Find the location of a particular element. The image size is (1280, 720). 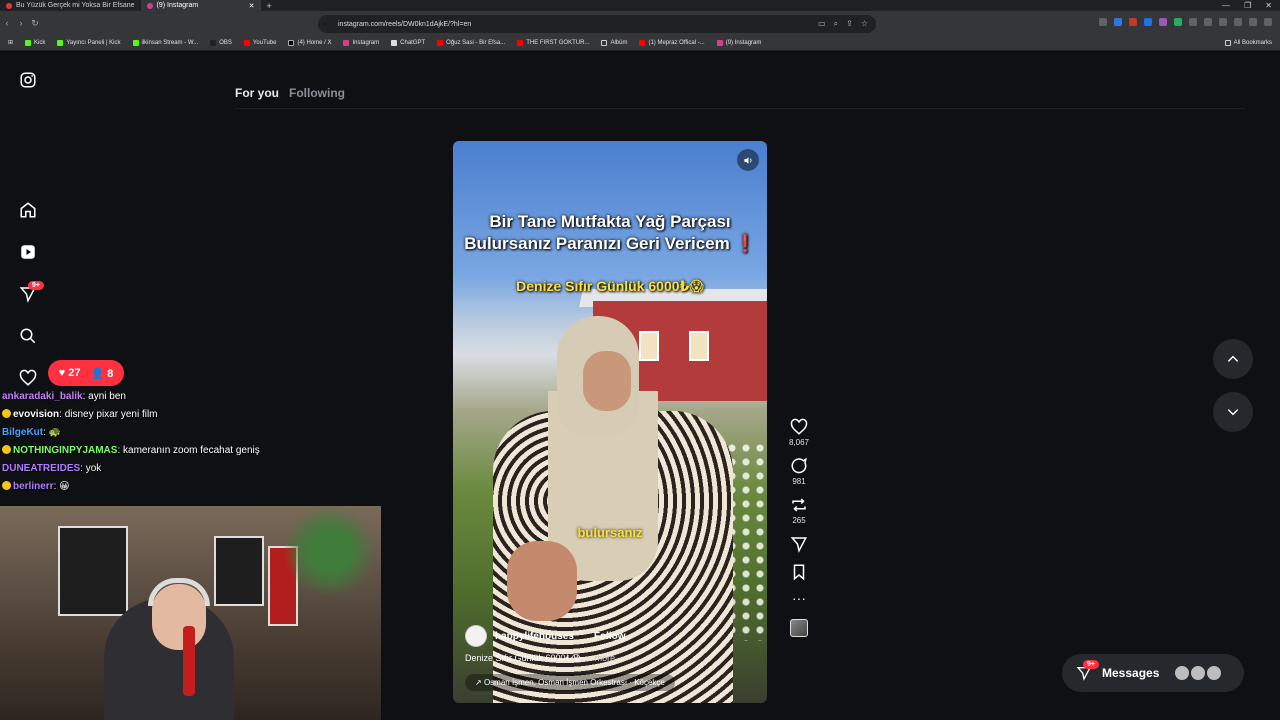

url-text: instagram.com/reels/DW0kn1dAjkE/?hl=en is located at coordinates (404, 24).